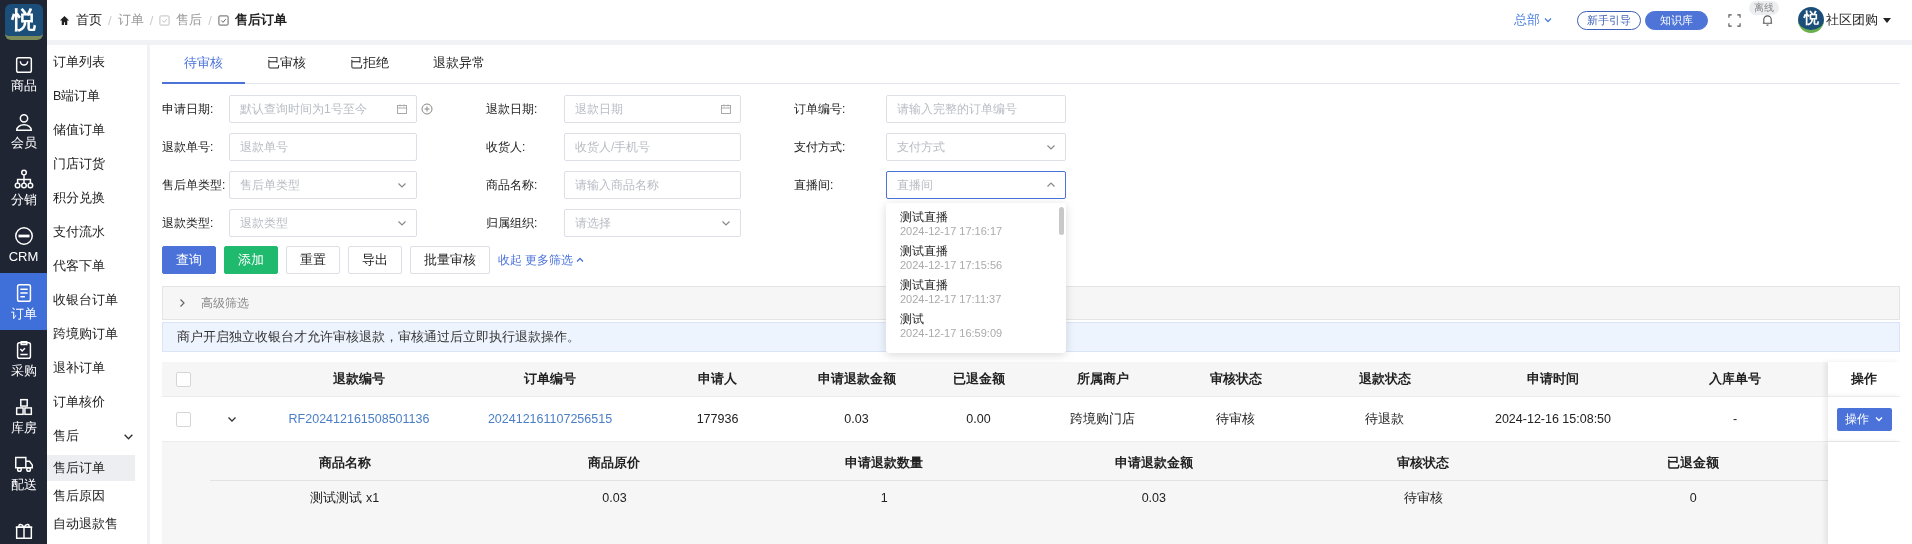 This screenshot has width=1912, height=544. Describe the element at coordinates (194, 185) in the screenshot. I see `field-label: 售后单类型:` at that location.